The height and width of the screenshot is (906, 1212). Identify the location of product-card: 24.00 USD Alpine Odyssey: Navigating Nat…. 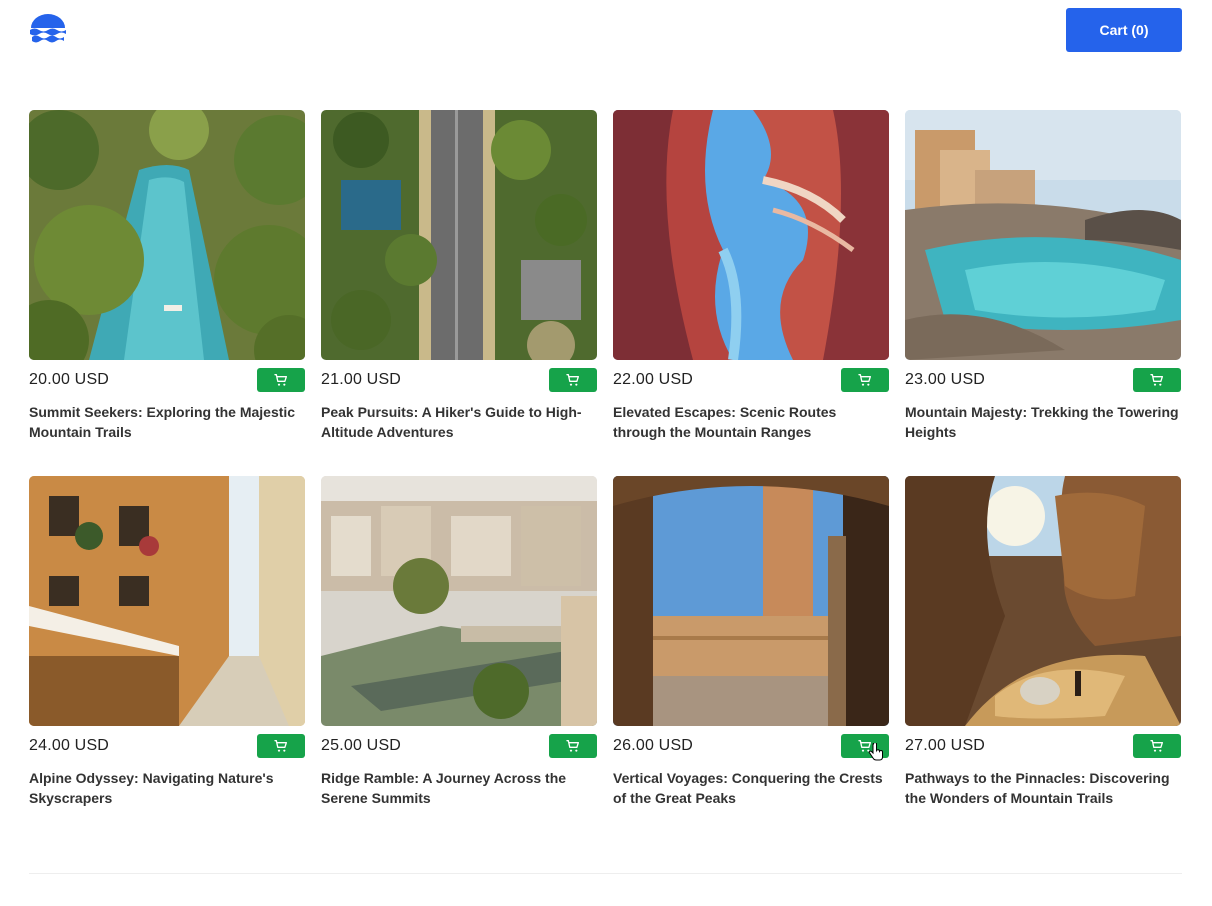
(167, 643).